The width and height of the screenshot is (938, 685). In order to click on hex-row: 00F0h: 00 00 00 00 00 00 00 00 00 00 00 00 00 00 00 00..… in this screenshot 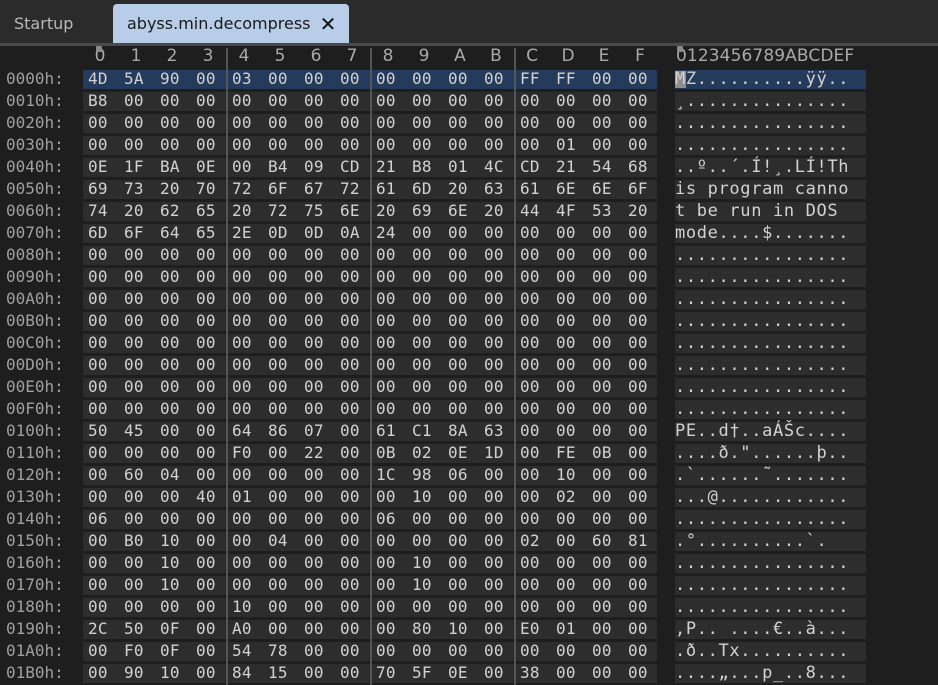, I will do `click(469, 409)`.